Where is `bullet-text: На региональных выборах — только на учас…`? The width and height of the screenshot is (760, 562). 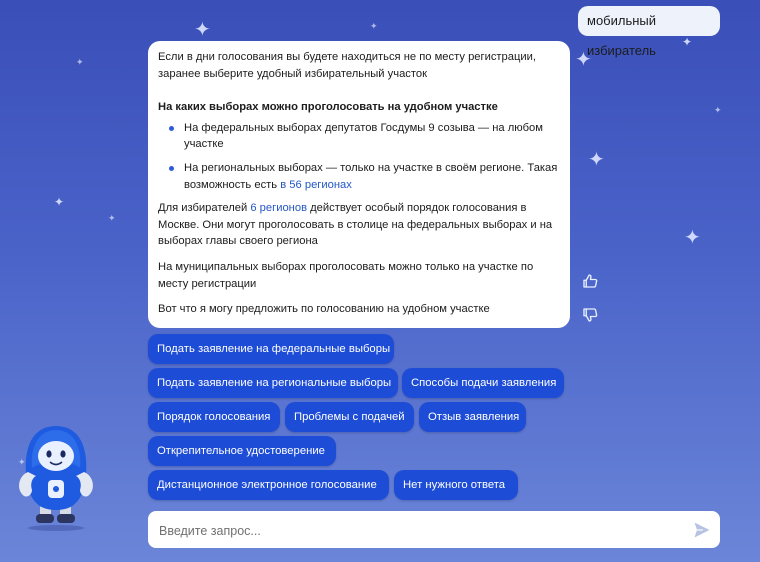 bullet-text: На региональных выборах — только на учас… is located at coordinates (371, 176).